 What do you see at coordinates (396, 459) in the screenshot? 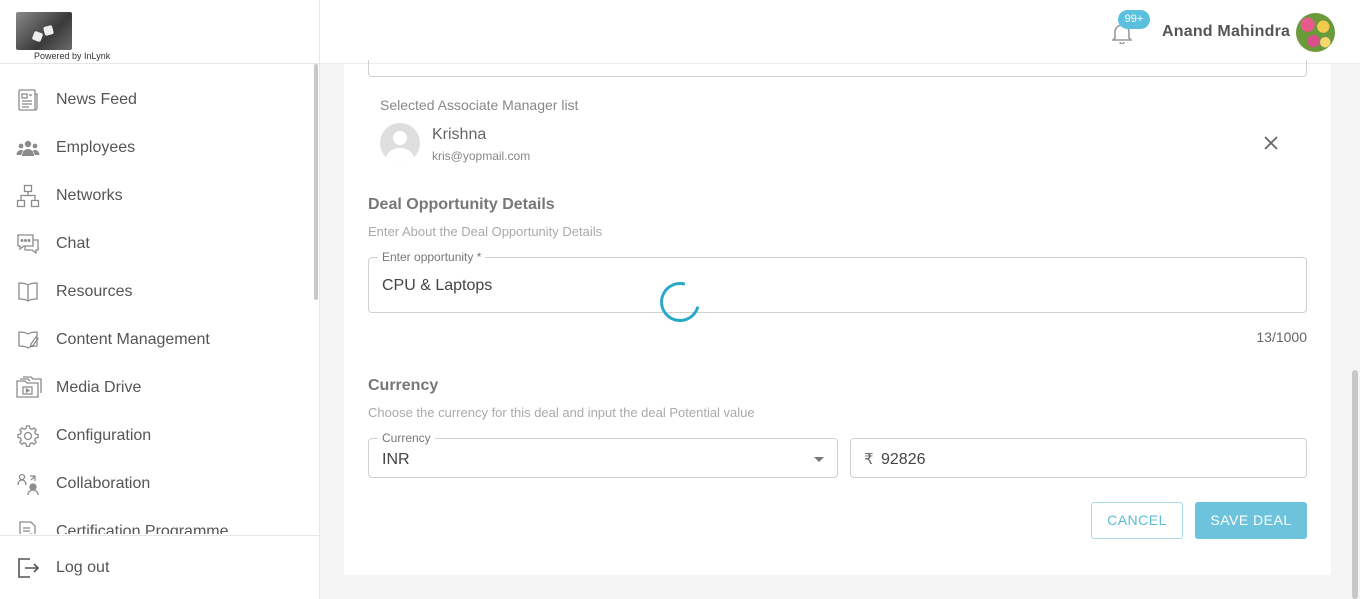
I see `currency-value: INR` at bounding box center [396, 459].